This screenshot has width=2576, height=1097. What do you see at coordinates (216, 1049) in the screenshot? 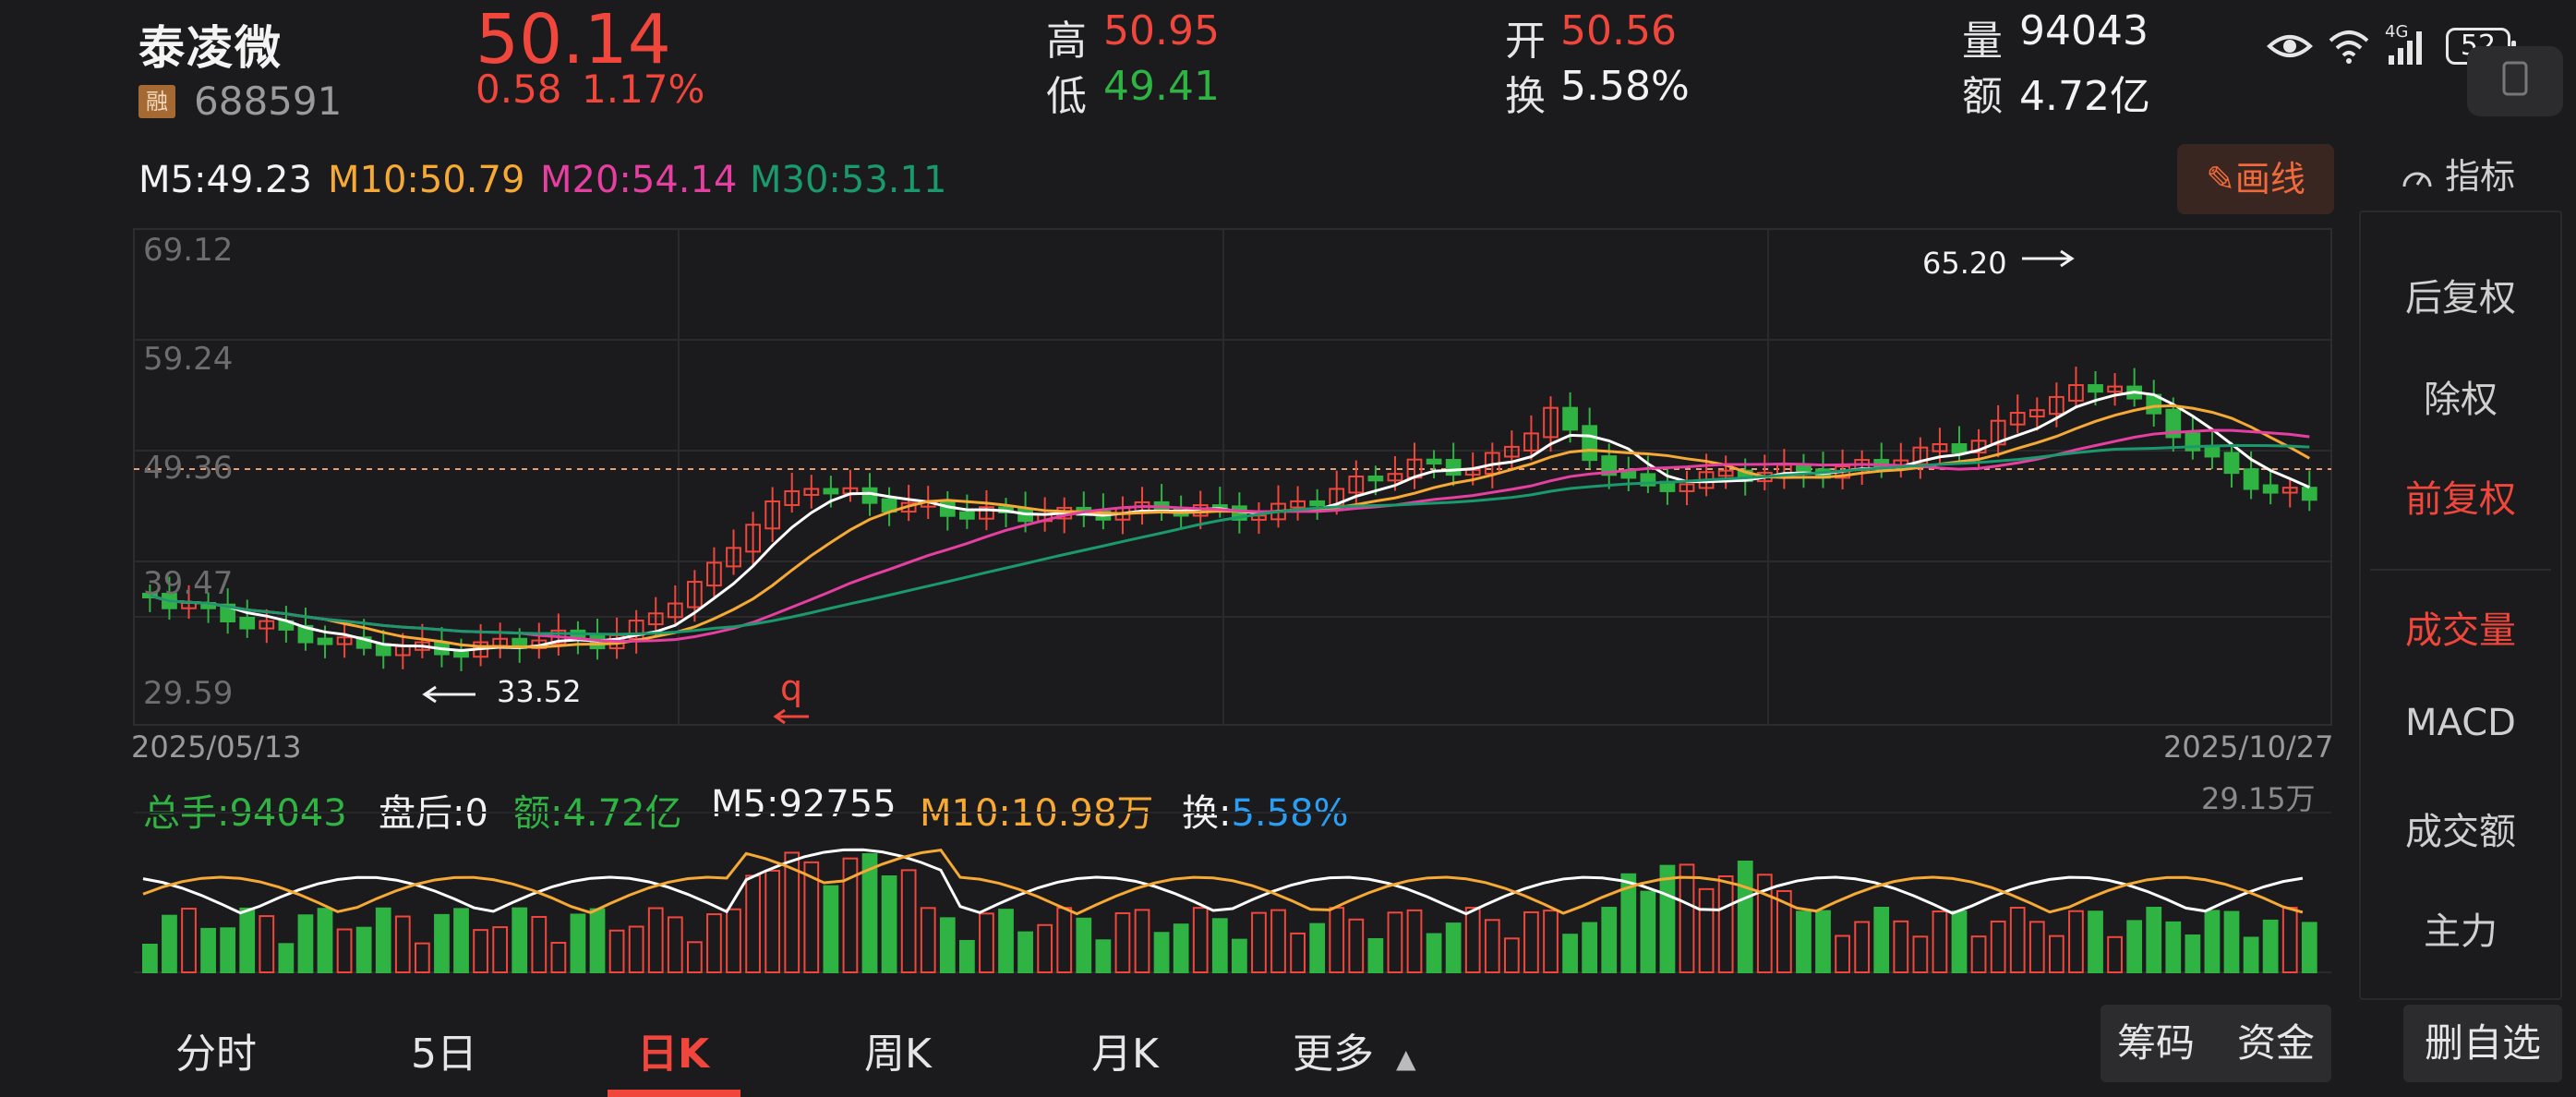
I see `tab-intraday: 分时` at bounding box center [216, 1049].